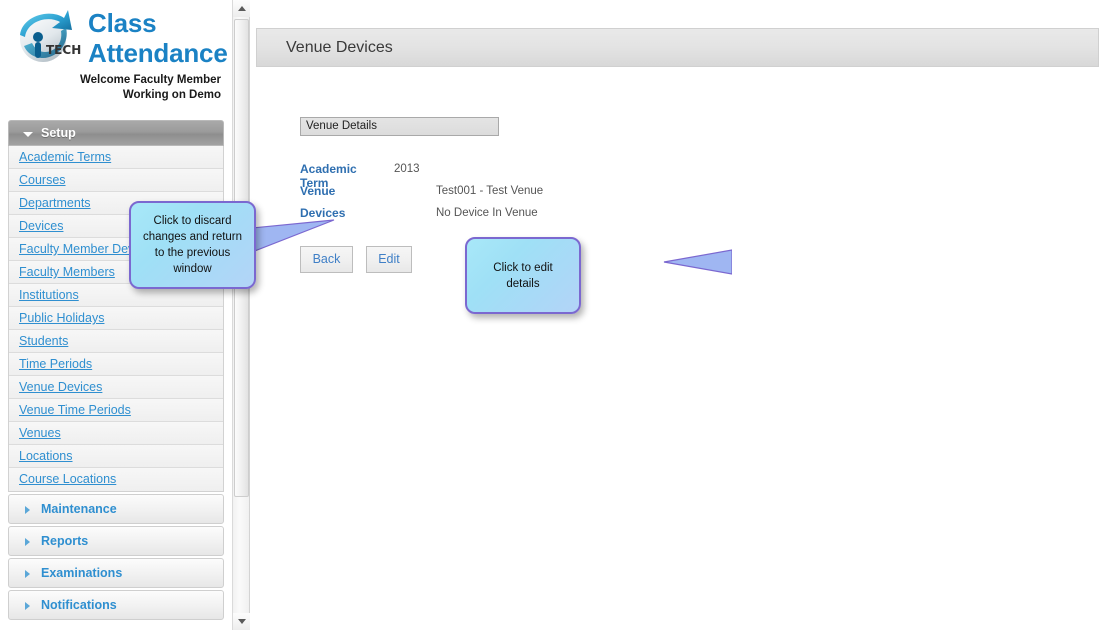 Image resolution: width=1099 pixels, height=630 pixels. What do you see at coordinates (407, 169) in the screenshot?
I see `field-academic-term-value: 2013` at bounding box center [407, 169].